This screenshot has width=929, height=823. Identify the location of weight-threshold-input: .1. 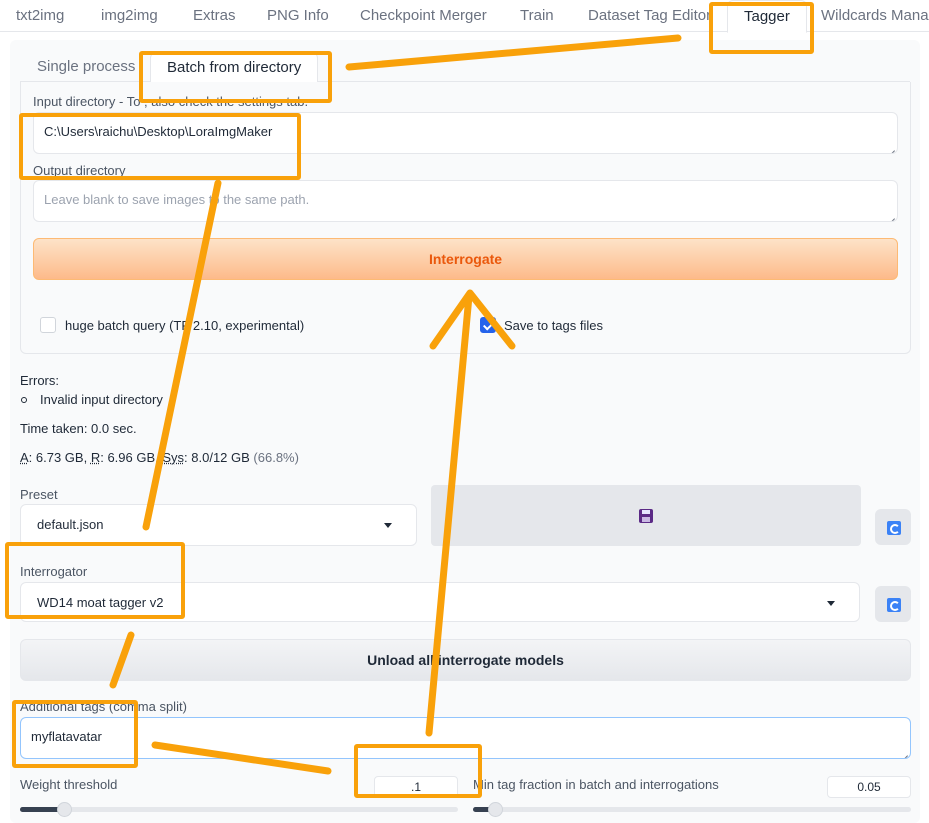
(416, 787).